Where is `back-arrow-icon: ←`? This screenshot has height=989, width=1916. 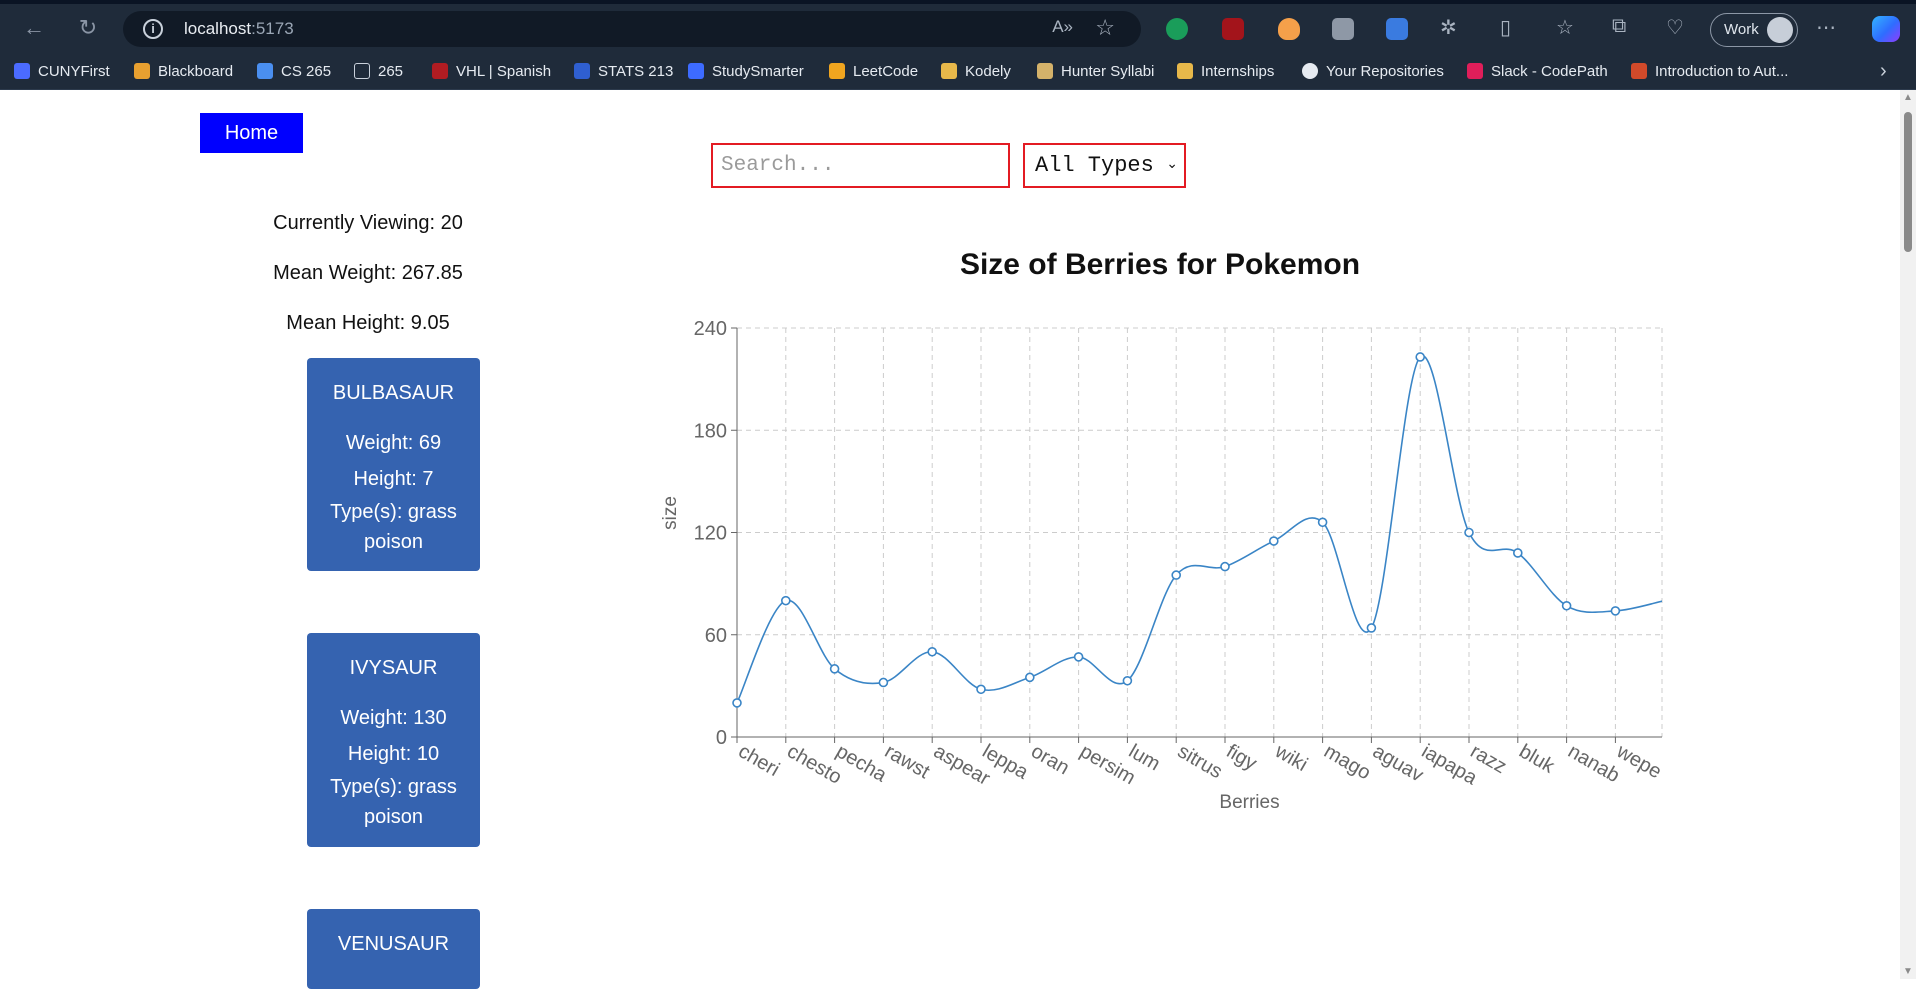
back-arrow-icon: ← is located at coordinates (34, 28).